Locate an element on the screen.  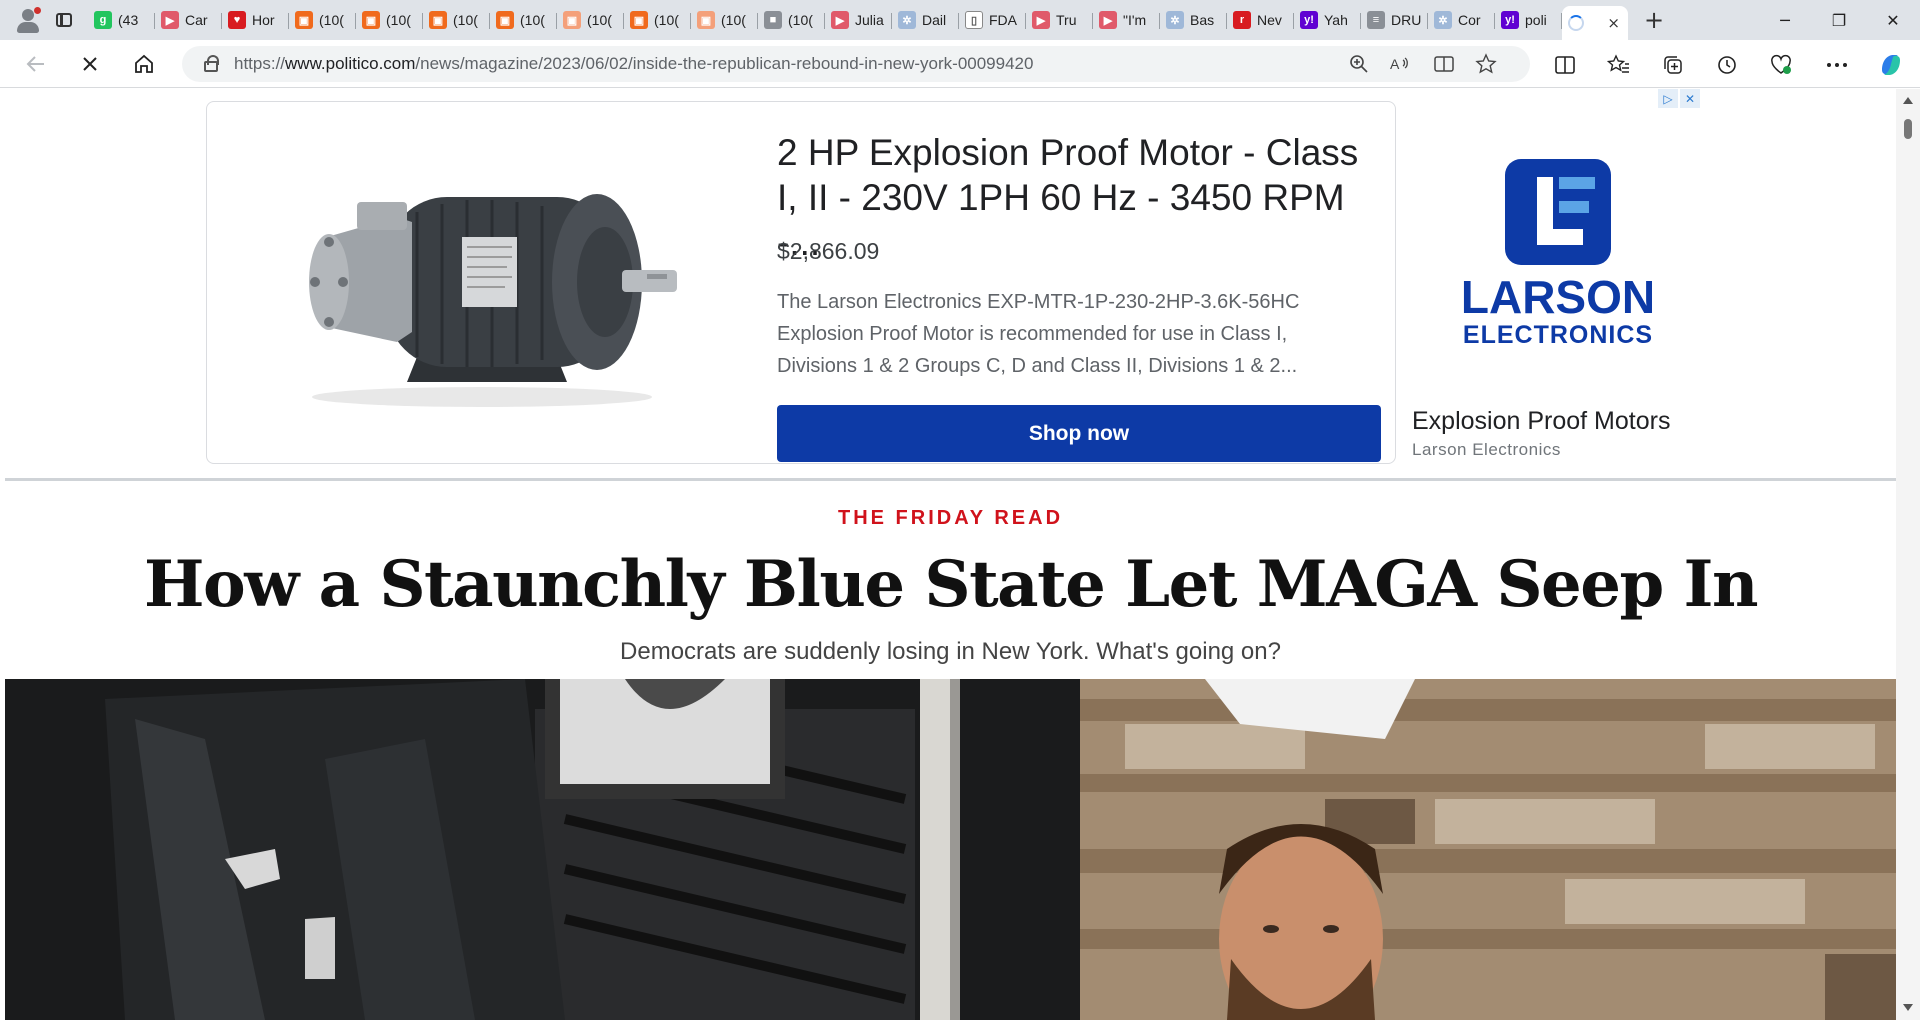
browser-tab: ■ (10( is located at coordinates (791, 20).